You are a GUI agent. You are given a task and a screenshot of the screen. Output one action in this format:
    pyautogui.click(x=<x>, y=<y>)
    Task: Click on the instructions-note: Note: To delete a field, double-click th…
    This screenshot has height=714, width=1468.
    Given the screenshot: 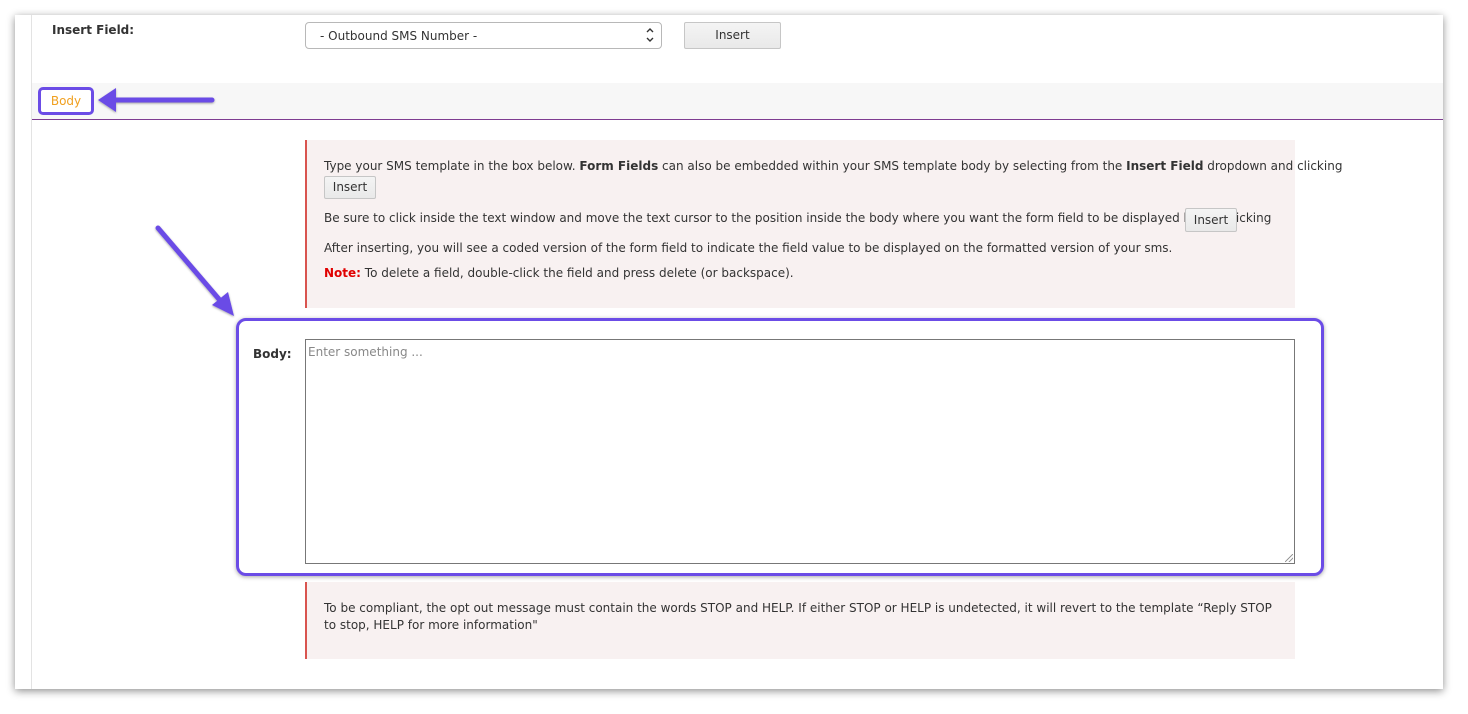 What is the action you would take?
    pyautogui.click(x=559, y=273)
    